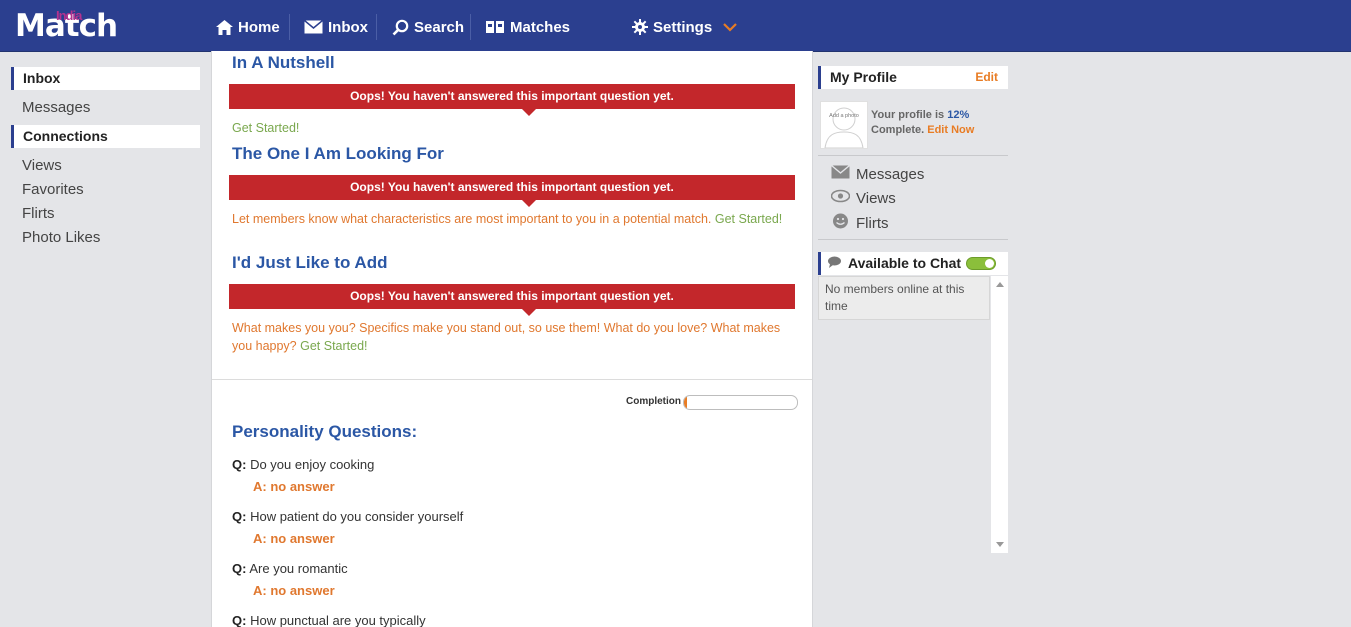 This screenshot has width=1351, height=627. Describe the element at coordinates (999, 414) in the screenshot. I see `chat-scrollbar` at that location.